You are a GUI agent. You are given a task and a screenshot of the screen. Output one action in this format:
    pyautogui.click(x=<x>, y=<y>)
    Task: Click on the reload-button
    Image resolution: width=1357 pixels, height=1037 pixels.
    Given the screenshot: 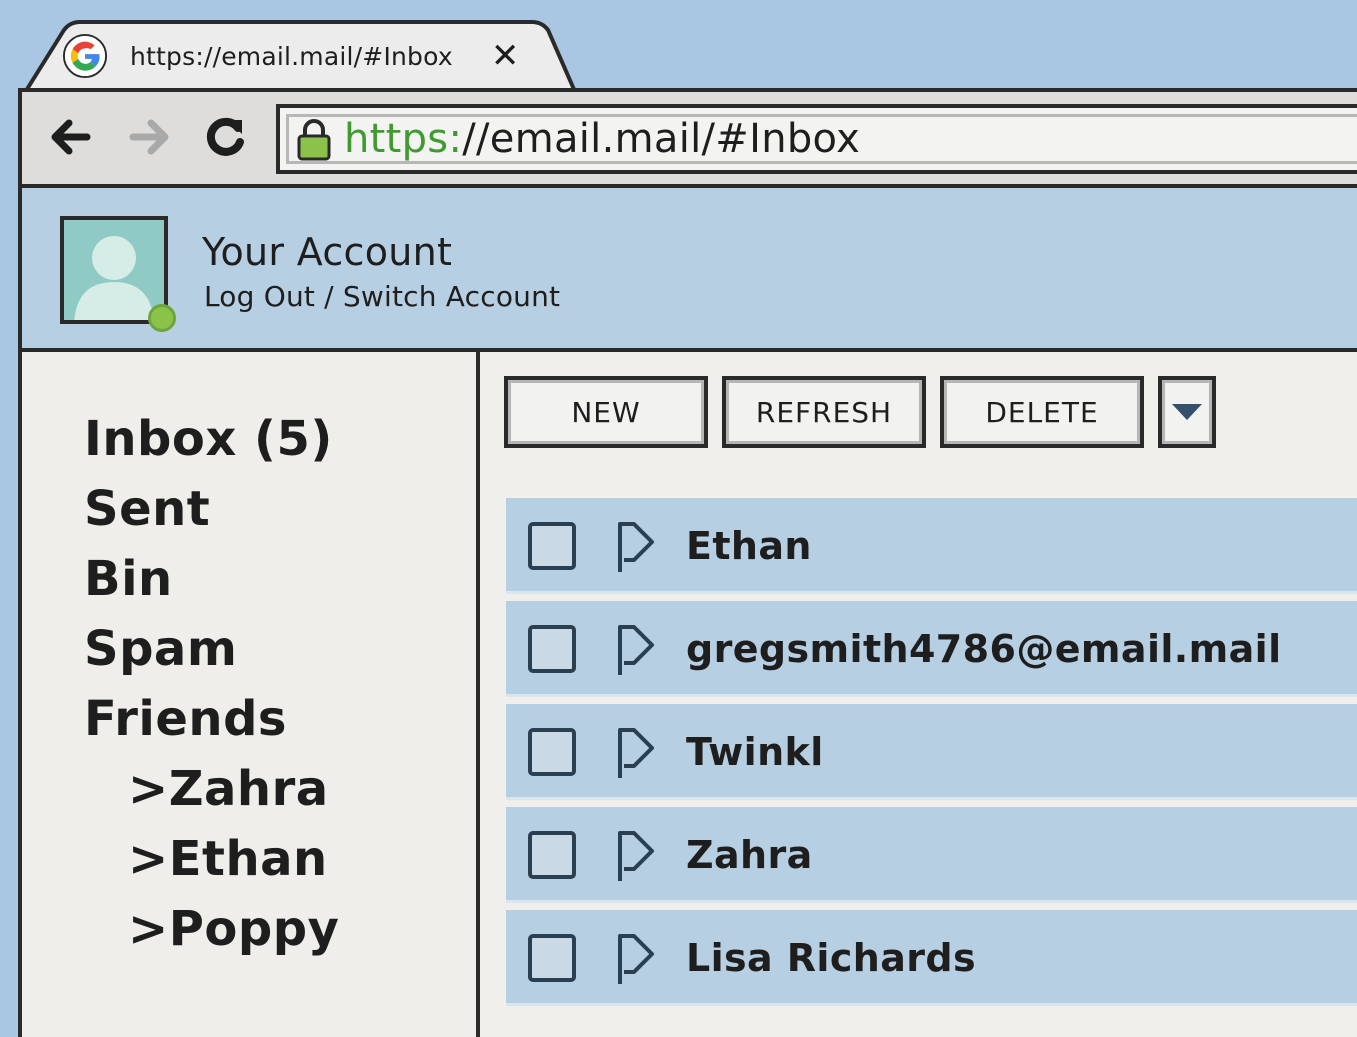 What is the action you would take?
    pyautogui.click(x=225, y=137)
    